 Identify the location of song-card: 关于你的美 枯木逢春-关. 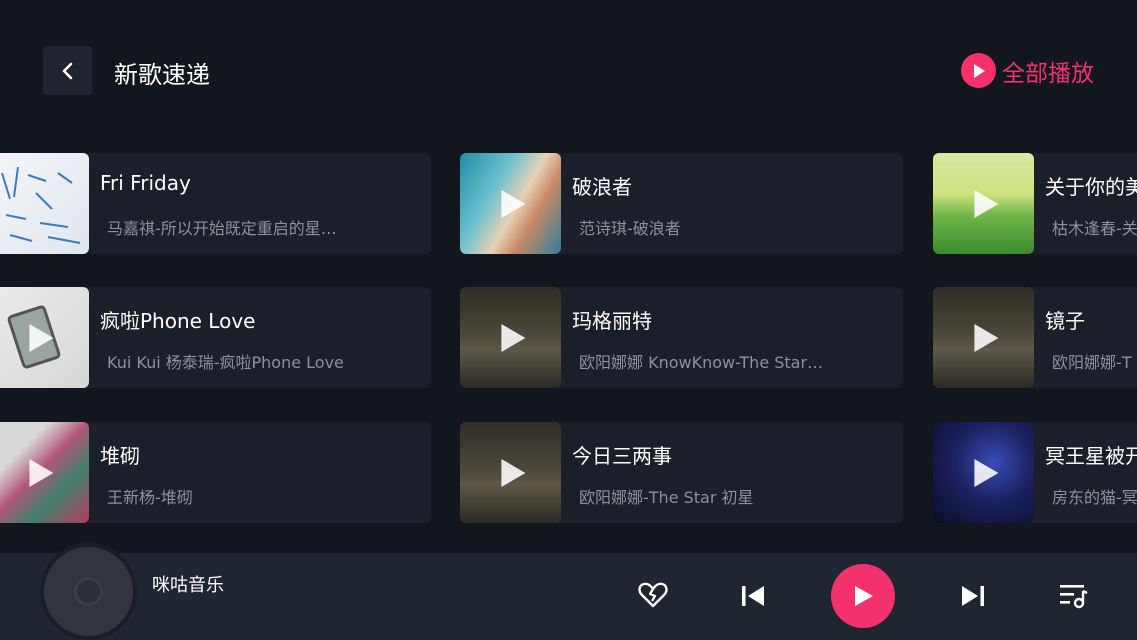
(1035, 203).